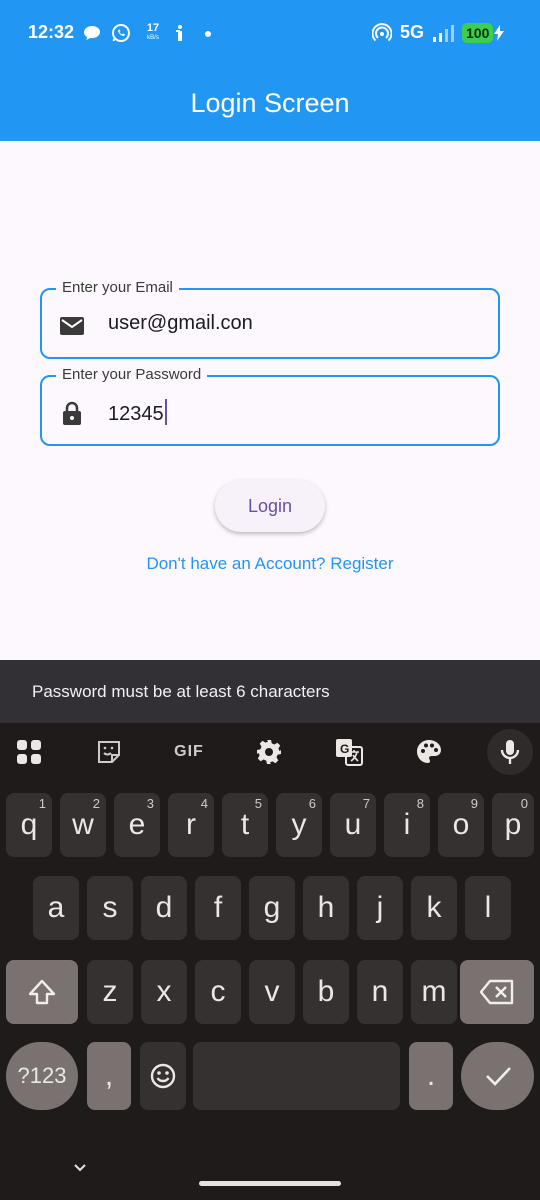 Image resolution: width=540 pixels, height=1200 pixels. I want to click on gif-button: GIF, so click(189, 752).